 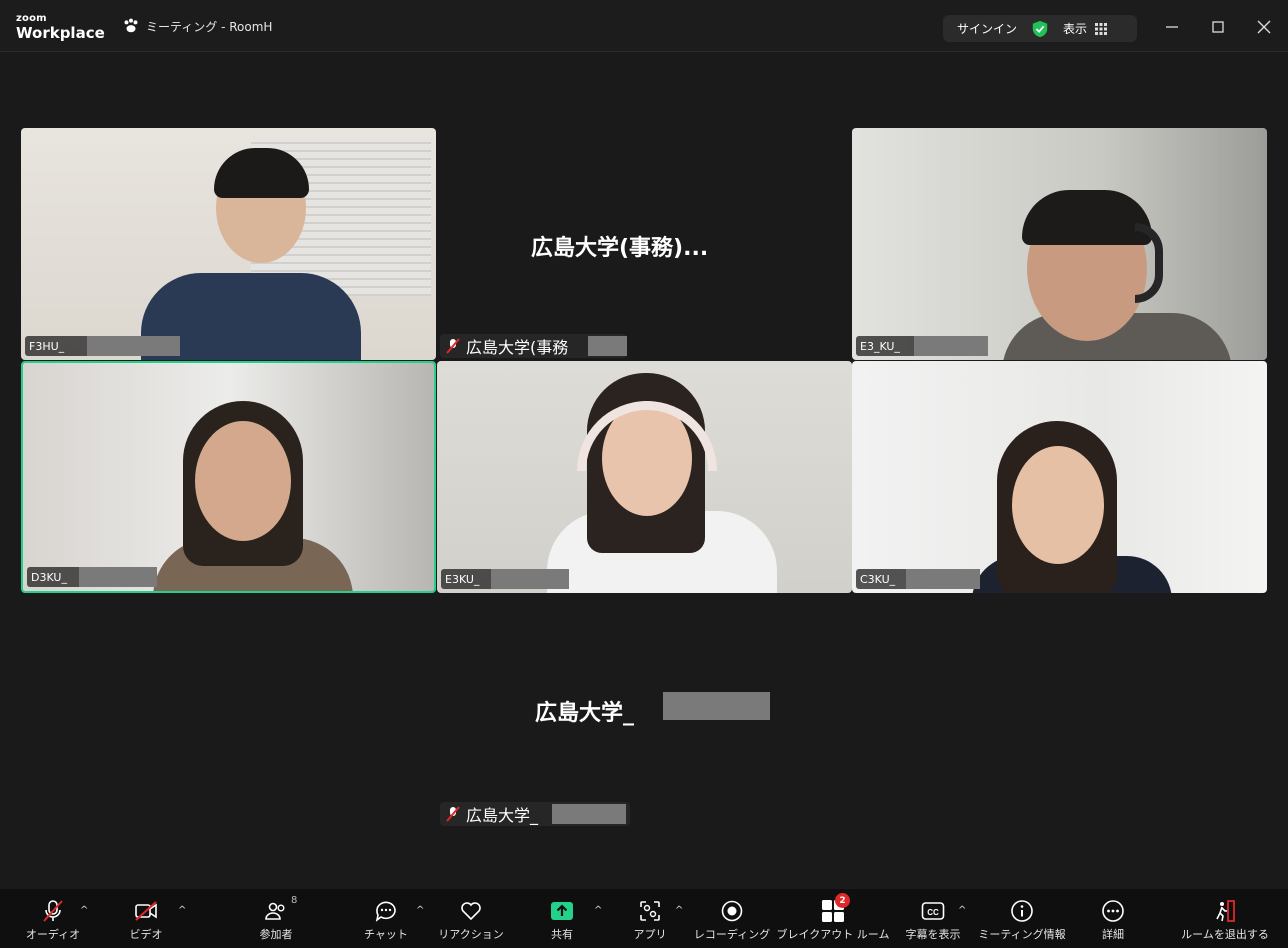 I want to click on more-label: 詳細, so click(x=1113, y=934).